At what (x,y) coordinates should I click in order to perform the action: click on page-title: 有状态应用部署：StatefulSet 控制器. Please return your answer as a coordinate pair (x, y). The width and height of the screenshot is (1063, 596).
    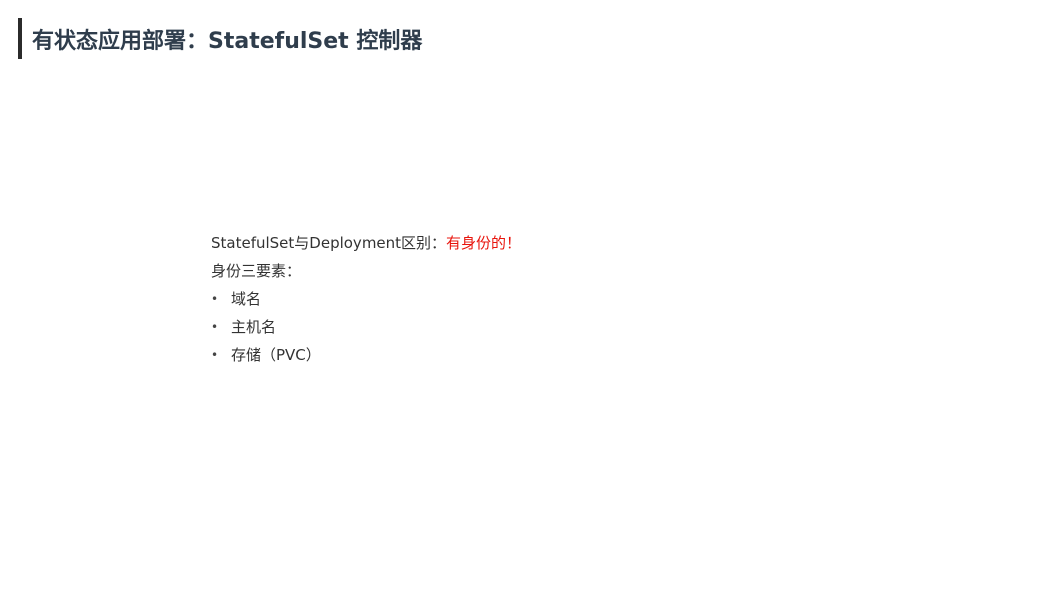
    Looking at the image, I should click on (227, 41).